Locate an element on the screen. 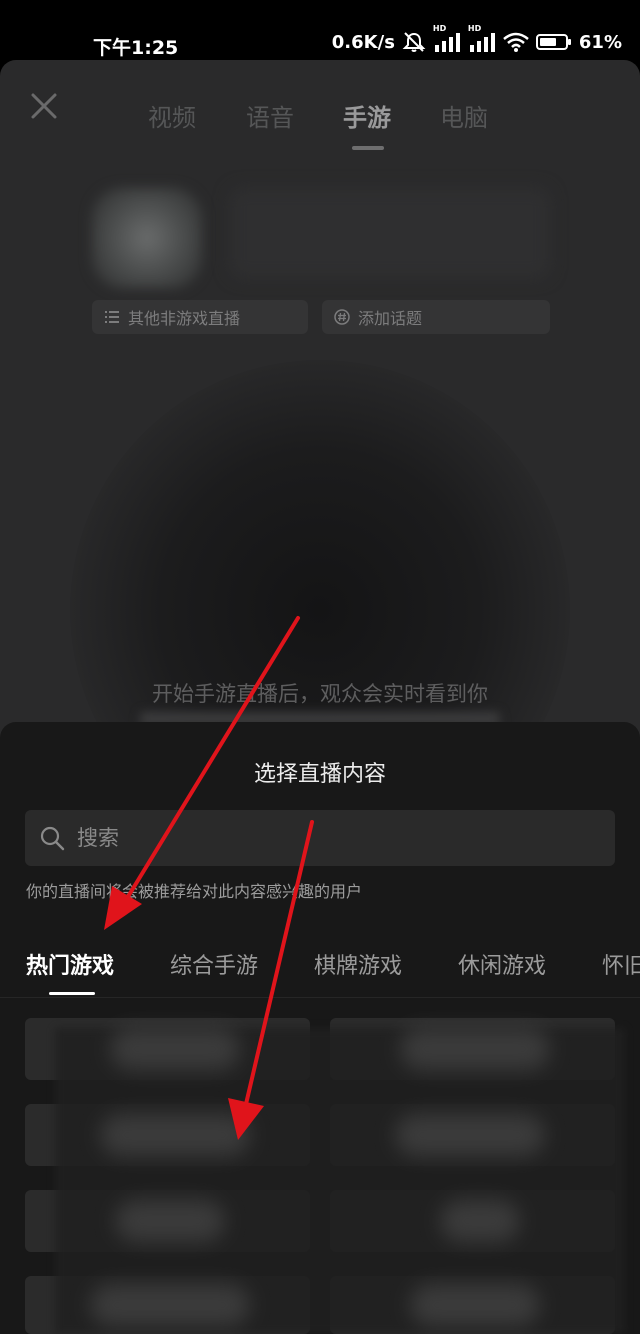  status-bar: 下午1:25 0.6K/s HD HD 61% is located at coordinates (320, 30).